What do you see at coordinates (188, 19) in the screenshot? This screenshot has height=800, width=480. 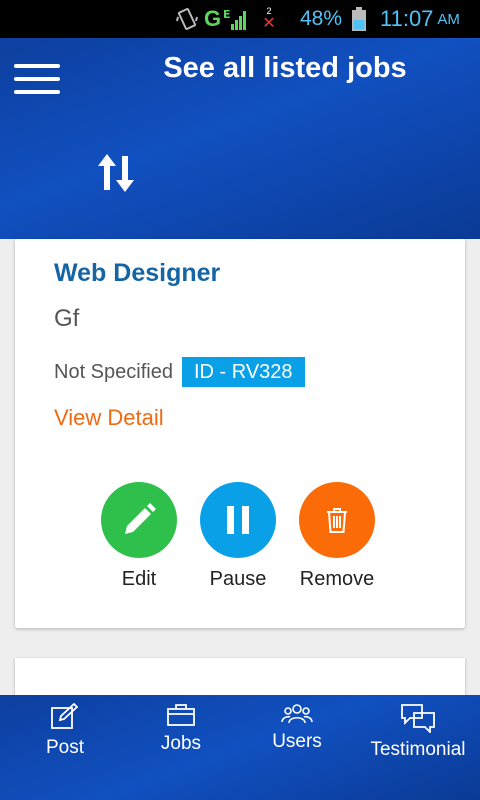 I see `vibrate-icon` at bounding box center [188, 19].